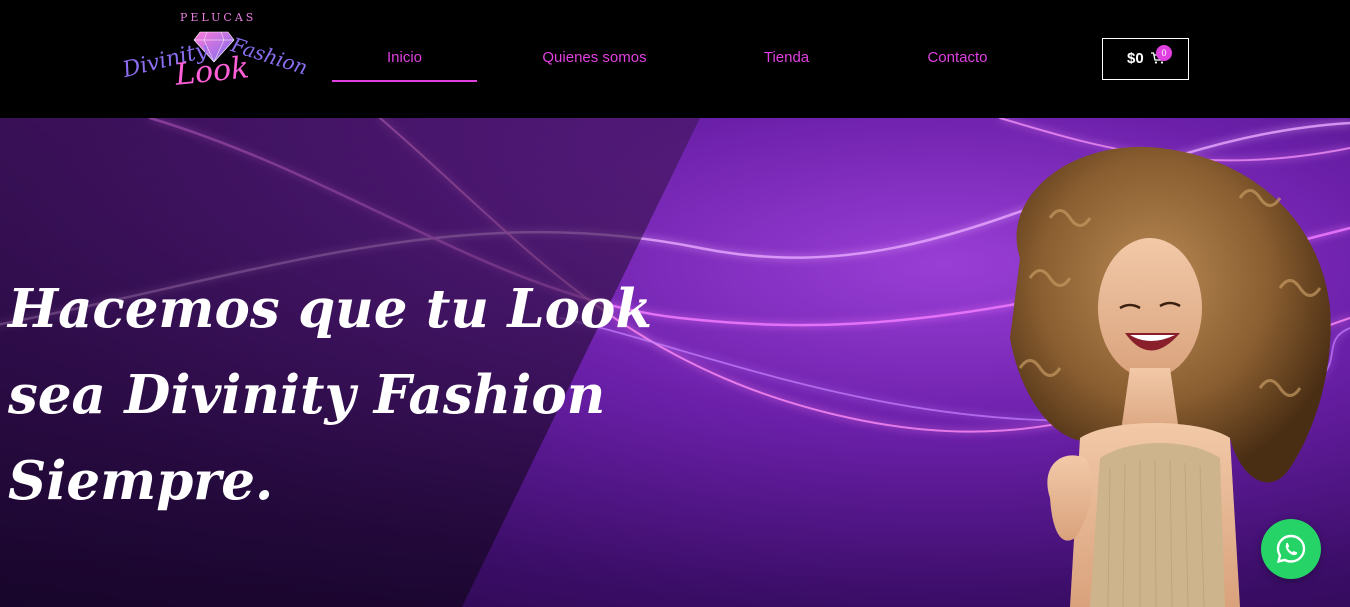  What do you see at coordinates (307, 395) in the screenshot?
I see `hero-headline-line-2: sea Divinity Fashion` at bounding box center [307, 395].